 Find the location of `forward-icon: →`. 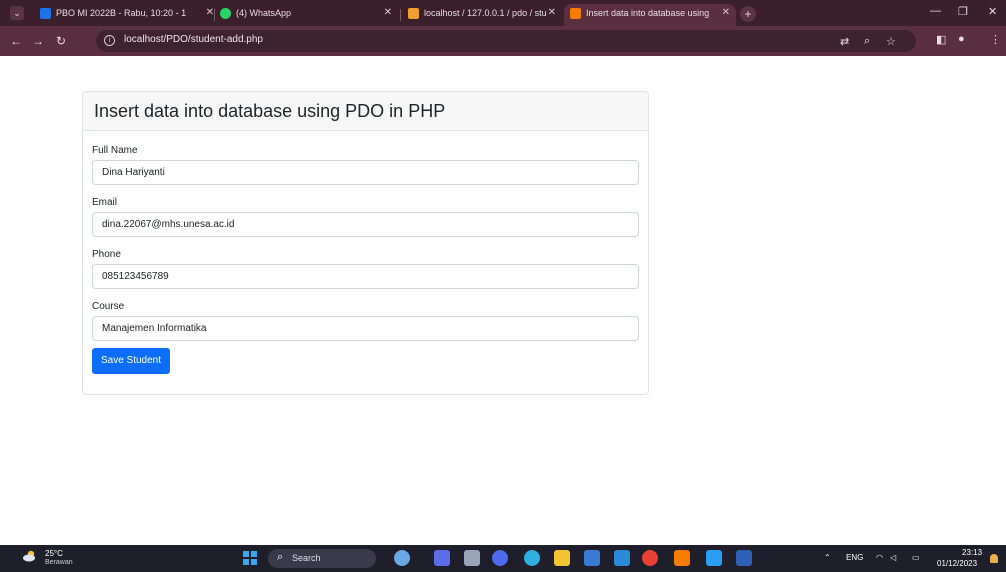

forward-icon: → is located at coordinates (38, 41).